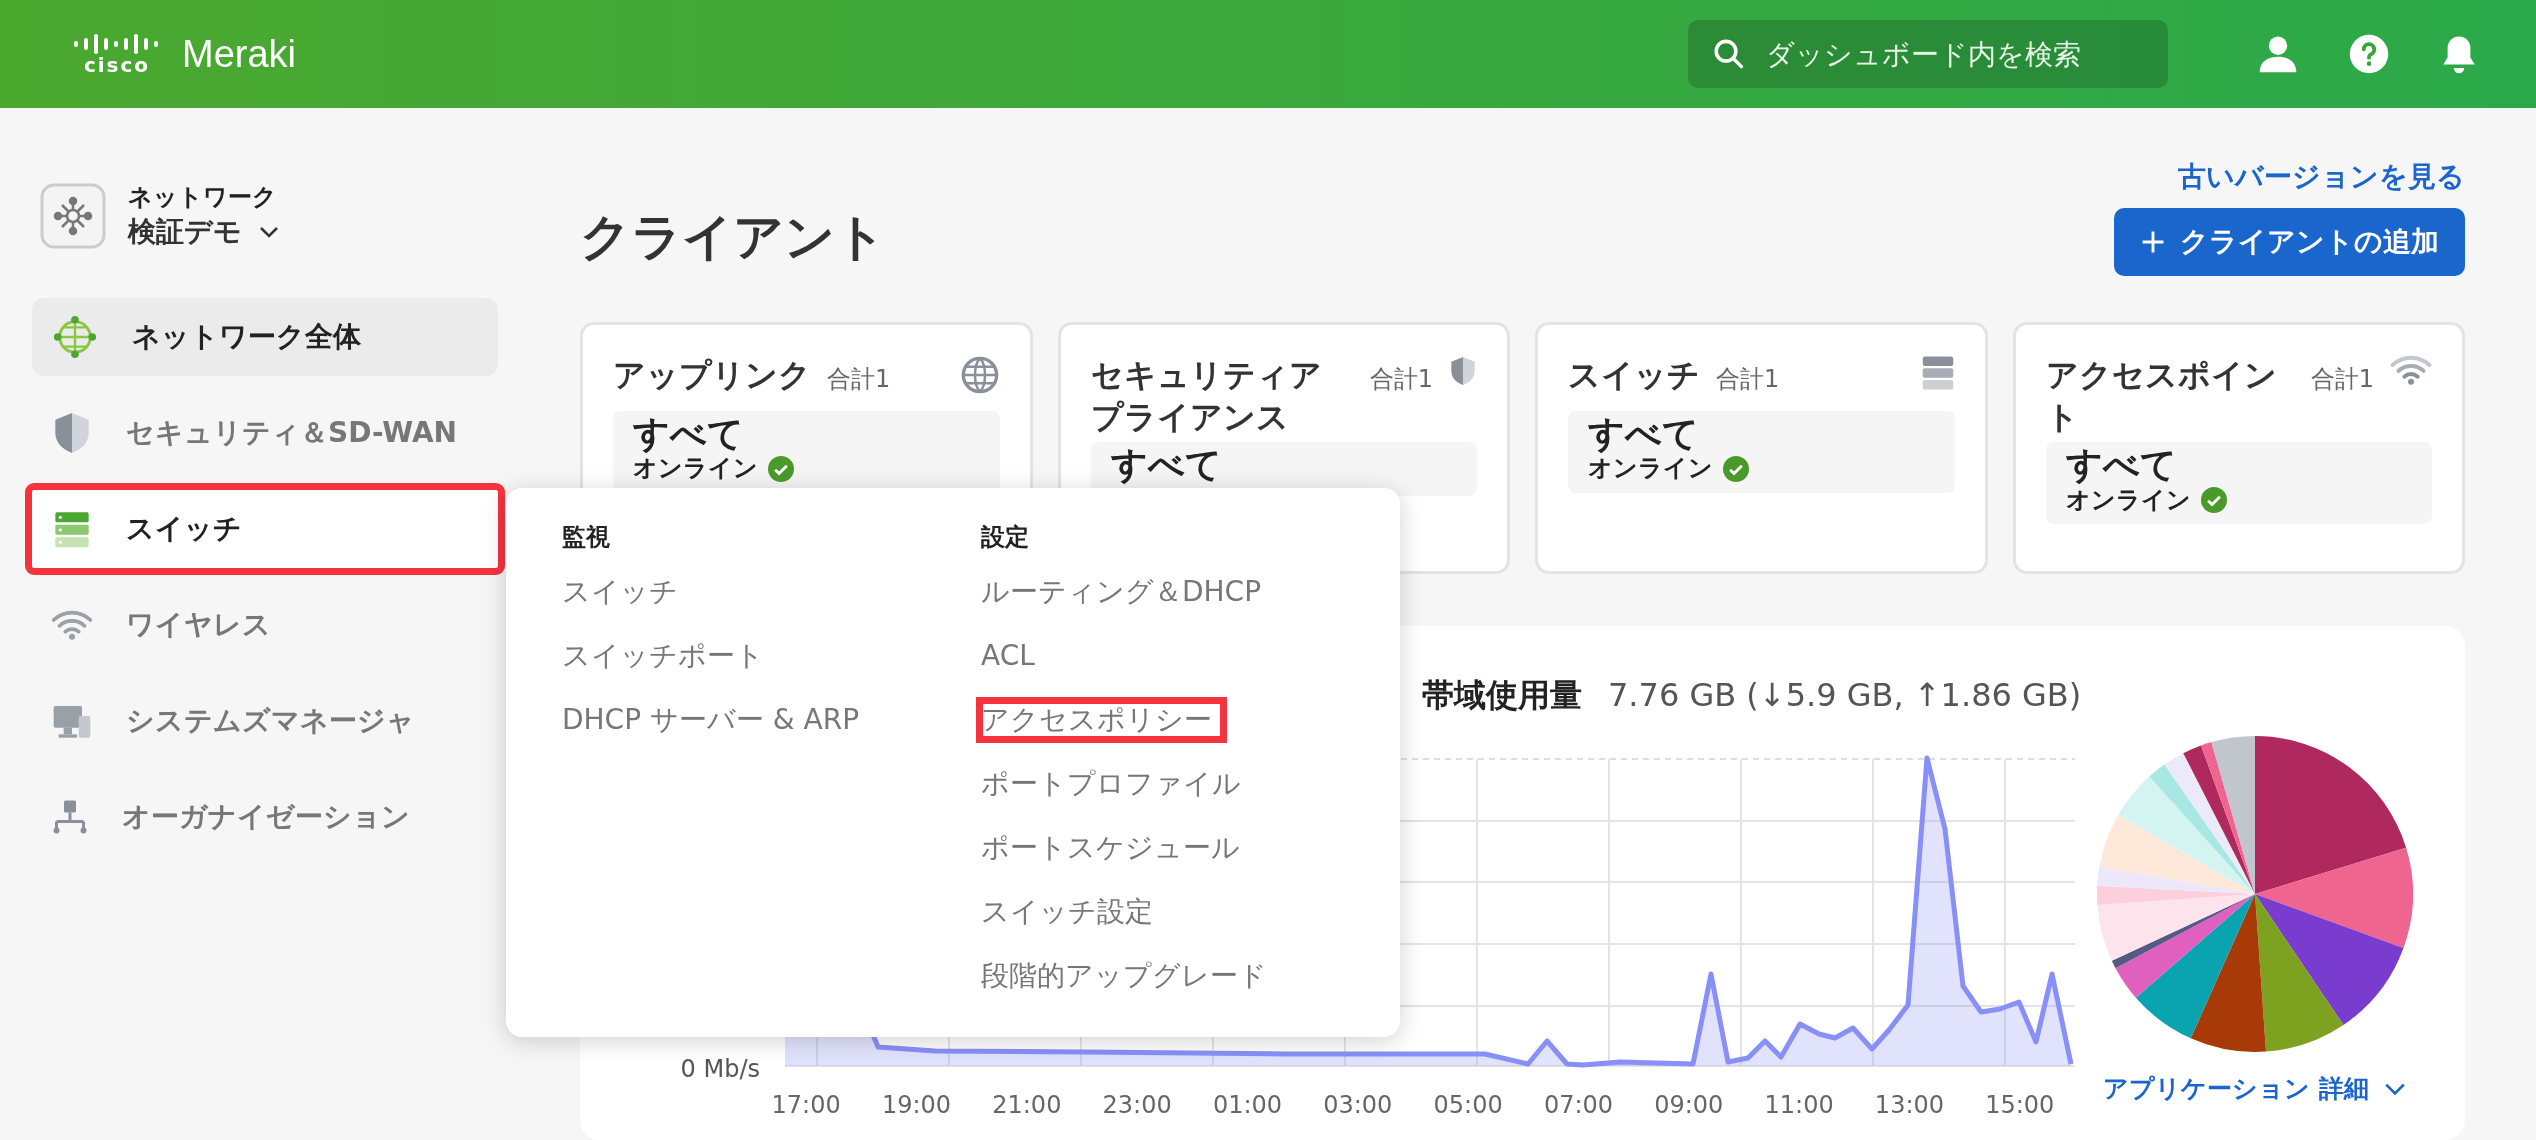 This screenshot has width=2536, height=1140. Describe the element at coordinates (73, 216) in the screenshot. I see `network-icon` at that location.